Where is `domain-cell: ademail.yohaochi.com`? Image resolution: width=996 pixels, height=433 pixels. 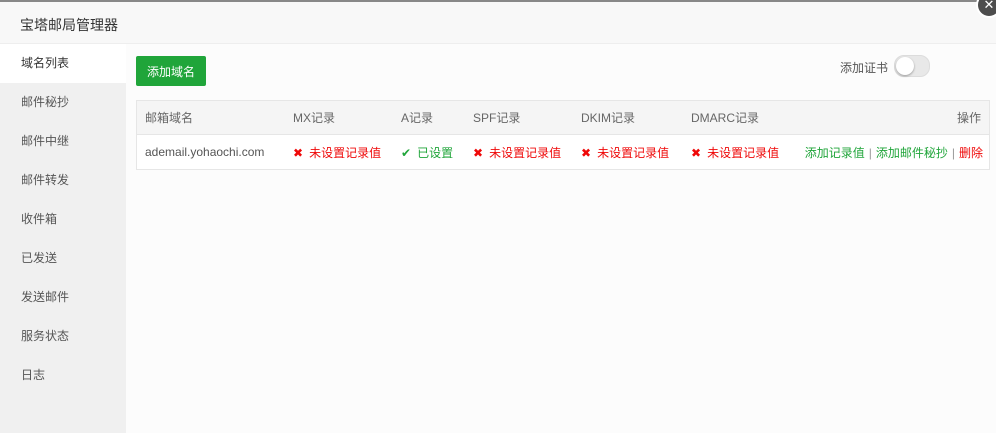
domain-cell: ademail.yohaochi.com is located at coordinates (205, 152).